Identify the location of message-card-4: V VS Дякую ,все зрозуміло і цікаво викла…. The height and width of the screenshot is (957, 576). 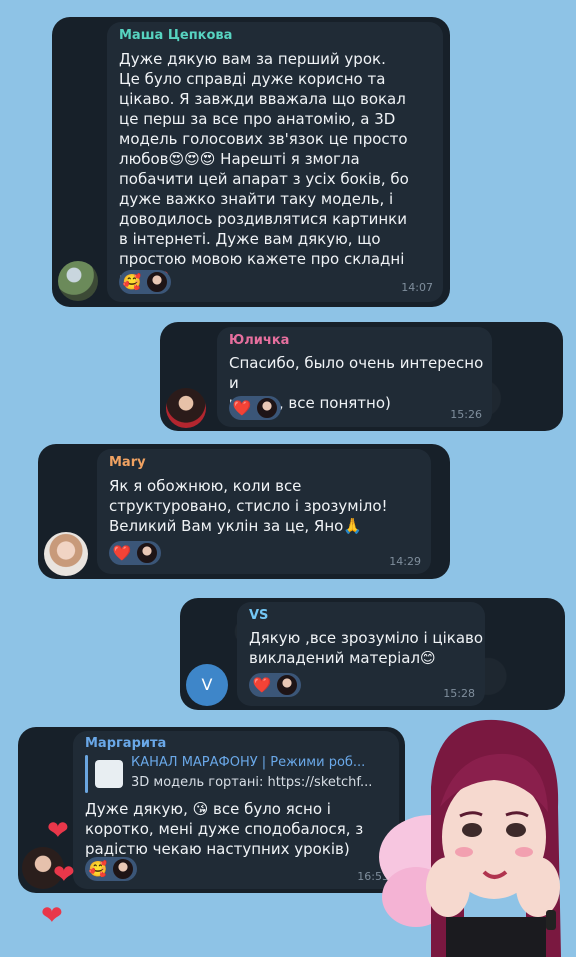
(372, 654).